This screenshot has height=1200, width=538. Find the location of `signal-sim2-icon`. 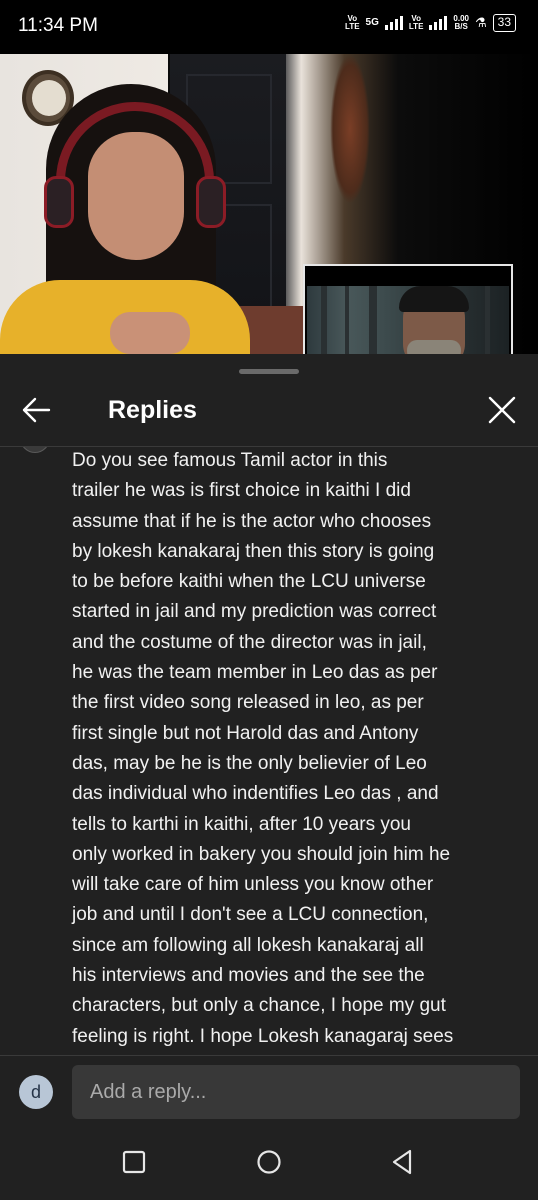

signal-sim2-icon is located at coordinates (438, 23).